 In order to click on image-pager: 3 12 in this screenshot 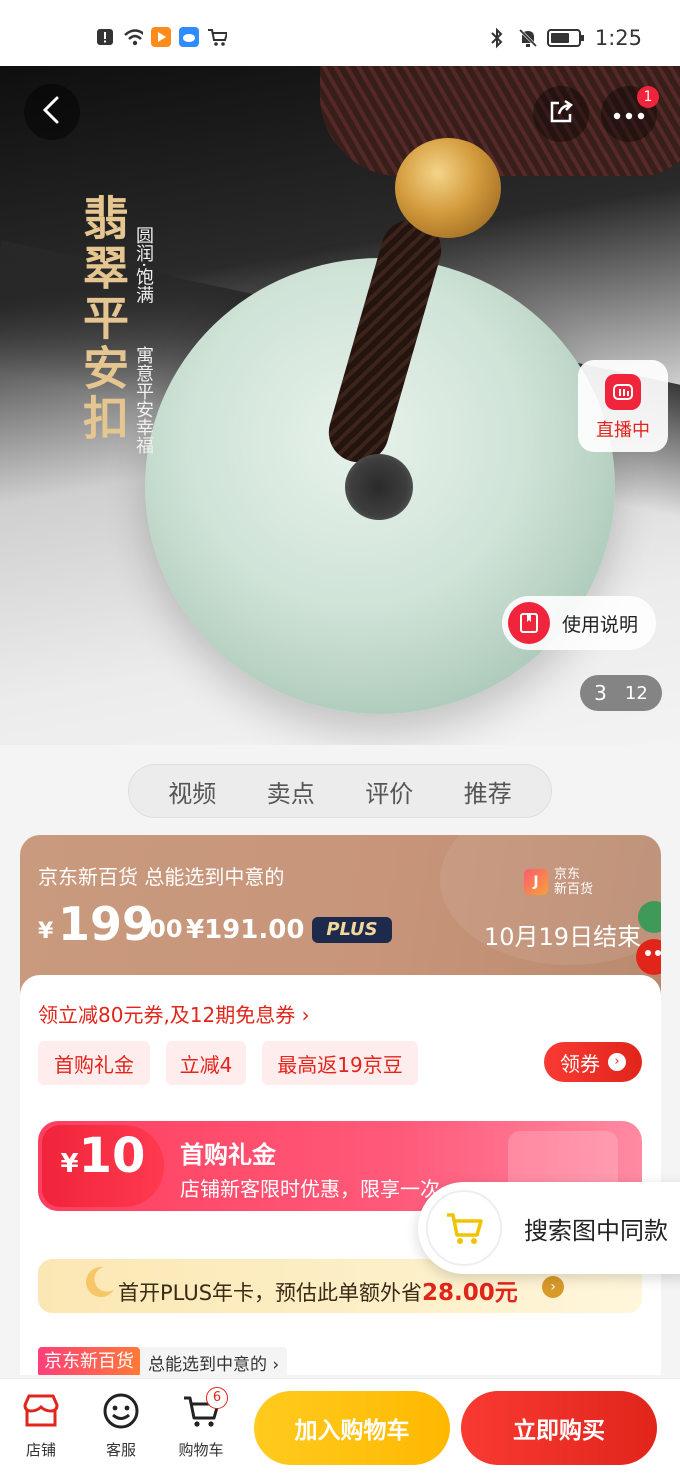, I will do `click(621, 693)`.